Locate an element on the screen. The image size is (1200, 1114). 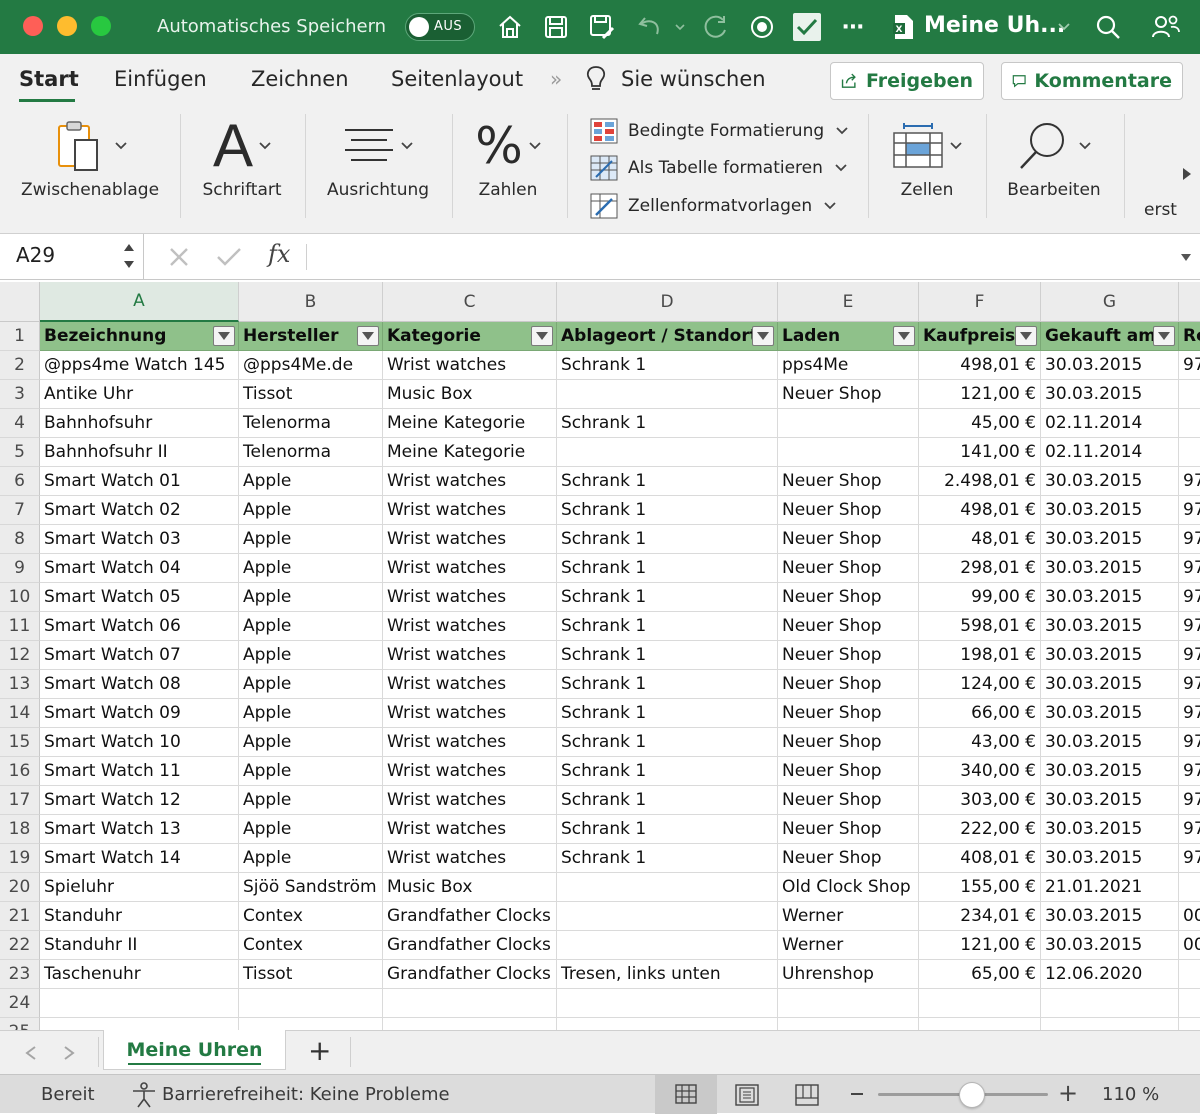
table-cell: Tissot is located at coordinates (311, 394).